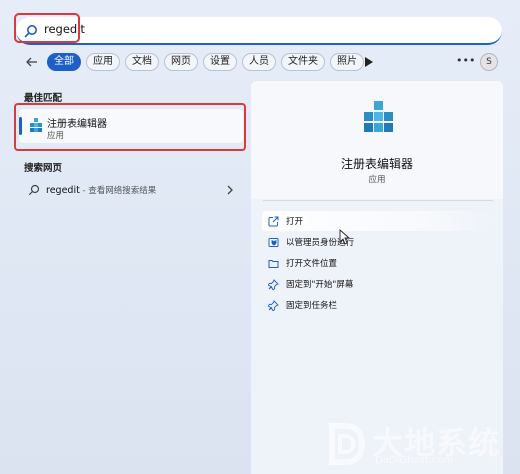  What do you see at coordinates (220, 62) in the screenshot?
I see `tab-settings: 设置` at bounding box center [220, 62].